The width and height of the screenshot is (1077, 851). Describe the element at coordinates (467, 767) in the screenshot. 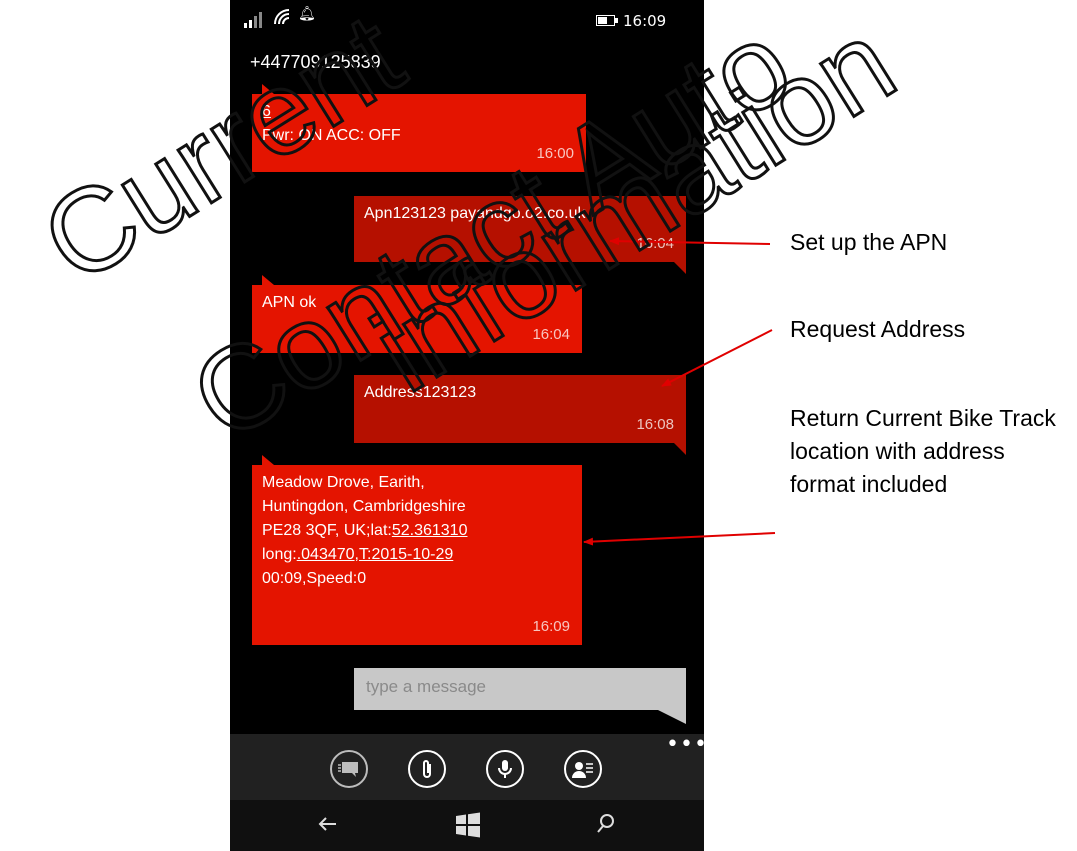

I see `app-bar: •••` at that location.